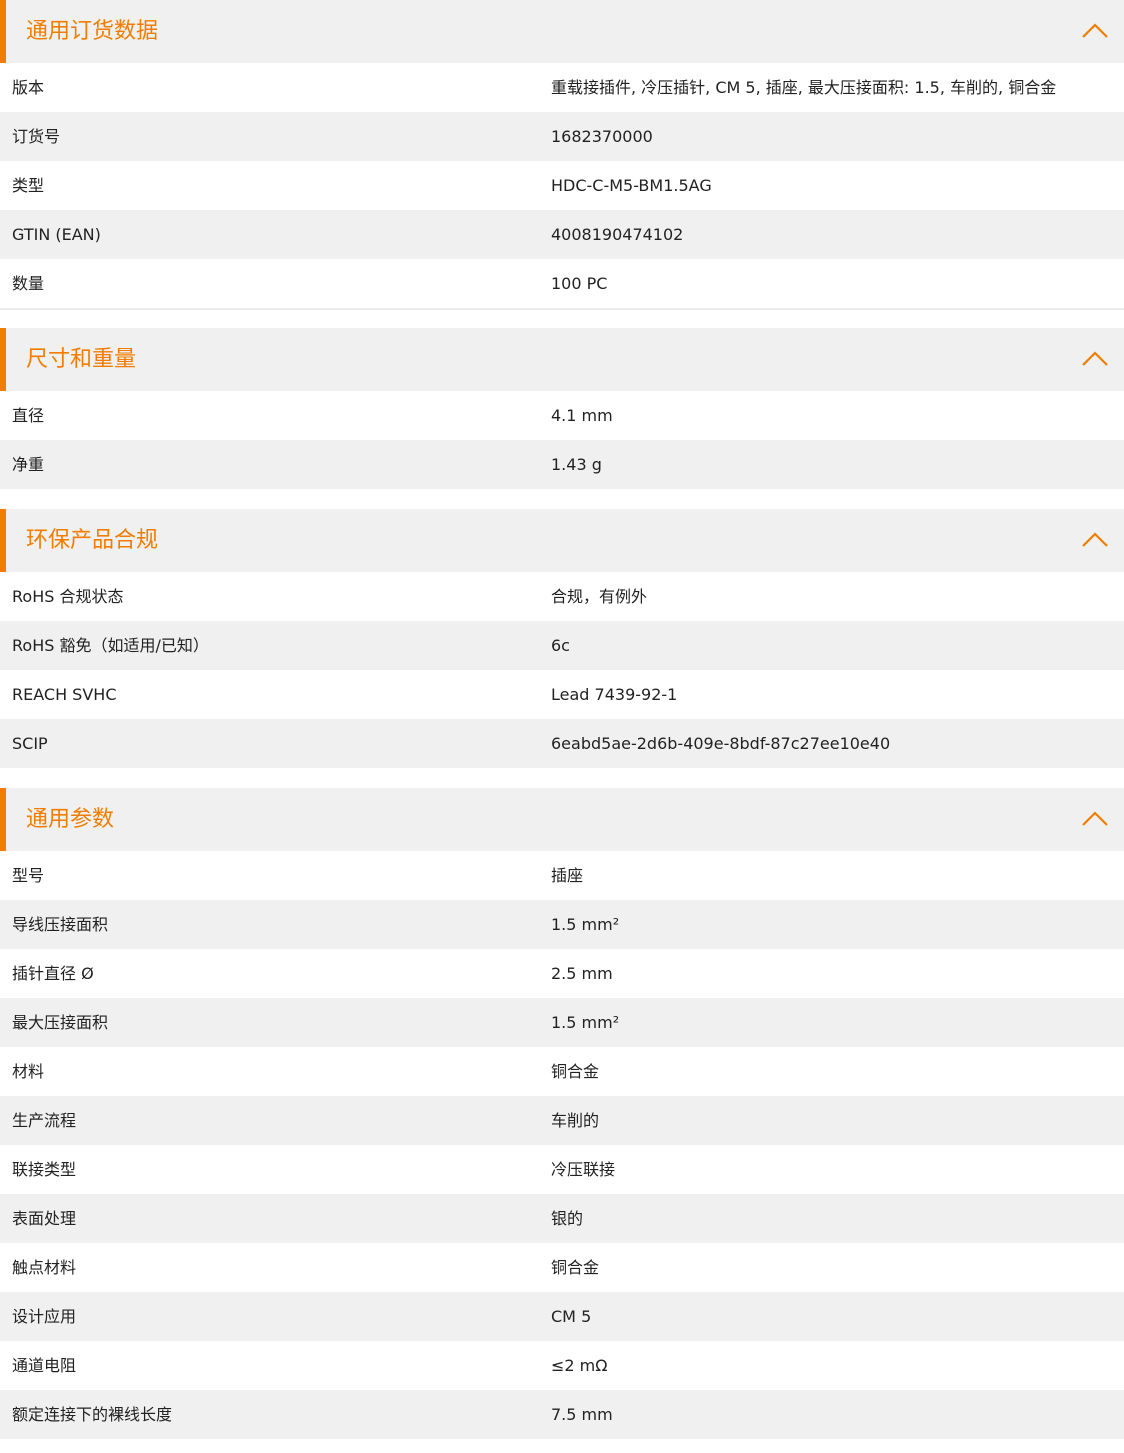  Describe the element at coordinates (617, 234) in the screenshot. I see `row-value: 4008190474102` at that location.